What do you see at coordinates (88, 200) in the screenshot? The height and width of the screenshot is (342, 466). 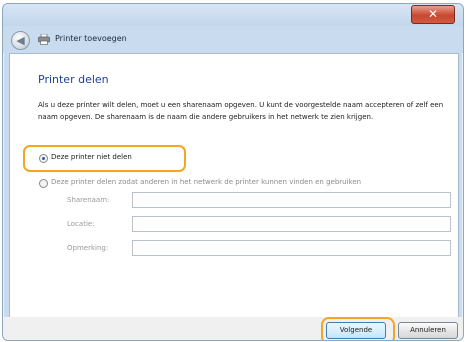 I see `share-name-label: Sharenaam:` at bounding box center [88, 200].